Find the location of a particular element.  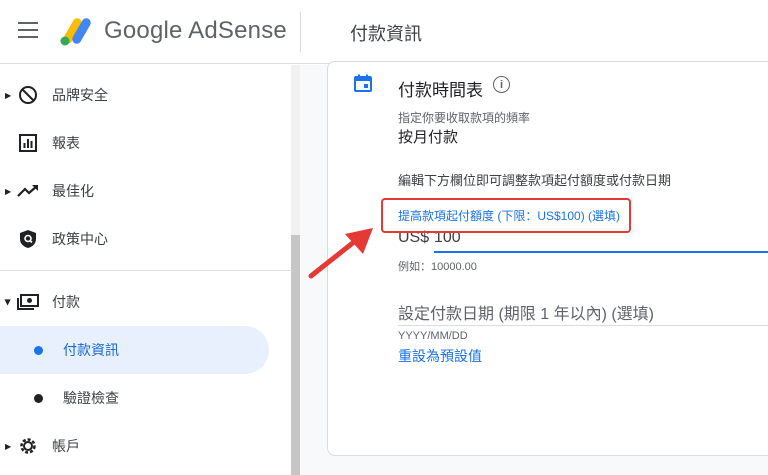

calendar-icon is located at coordinates (363, 83).